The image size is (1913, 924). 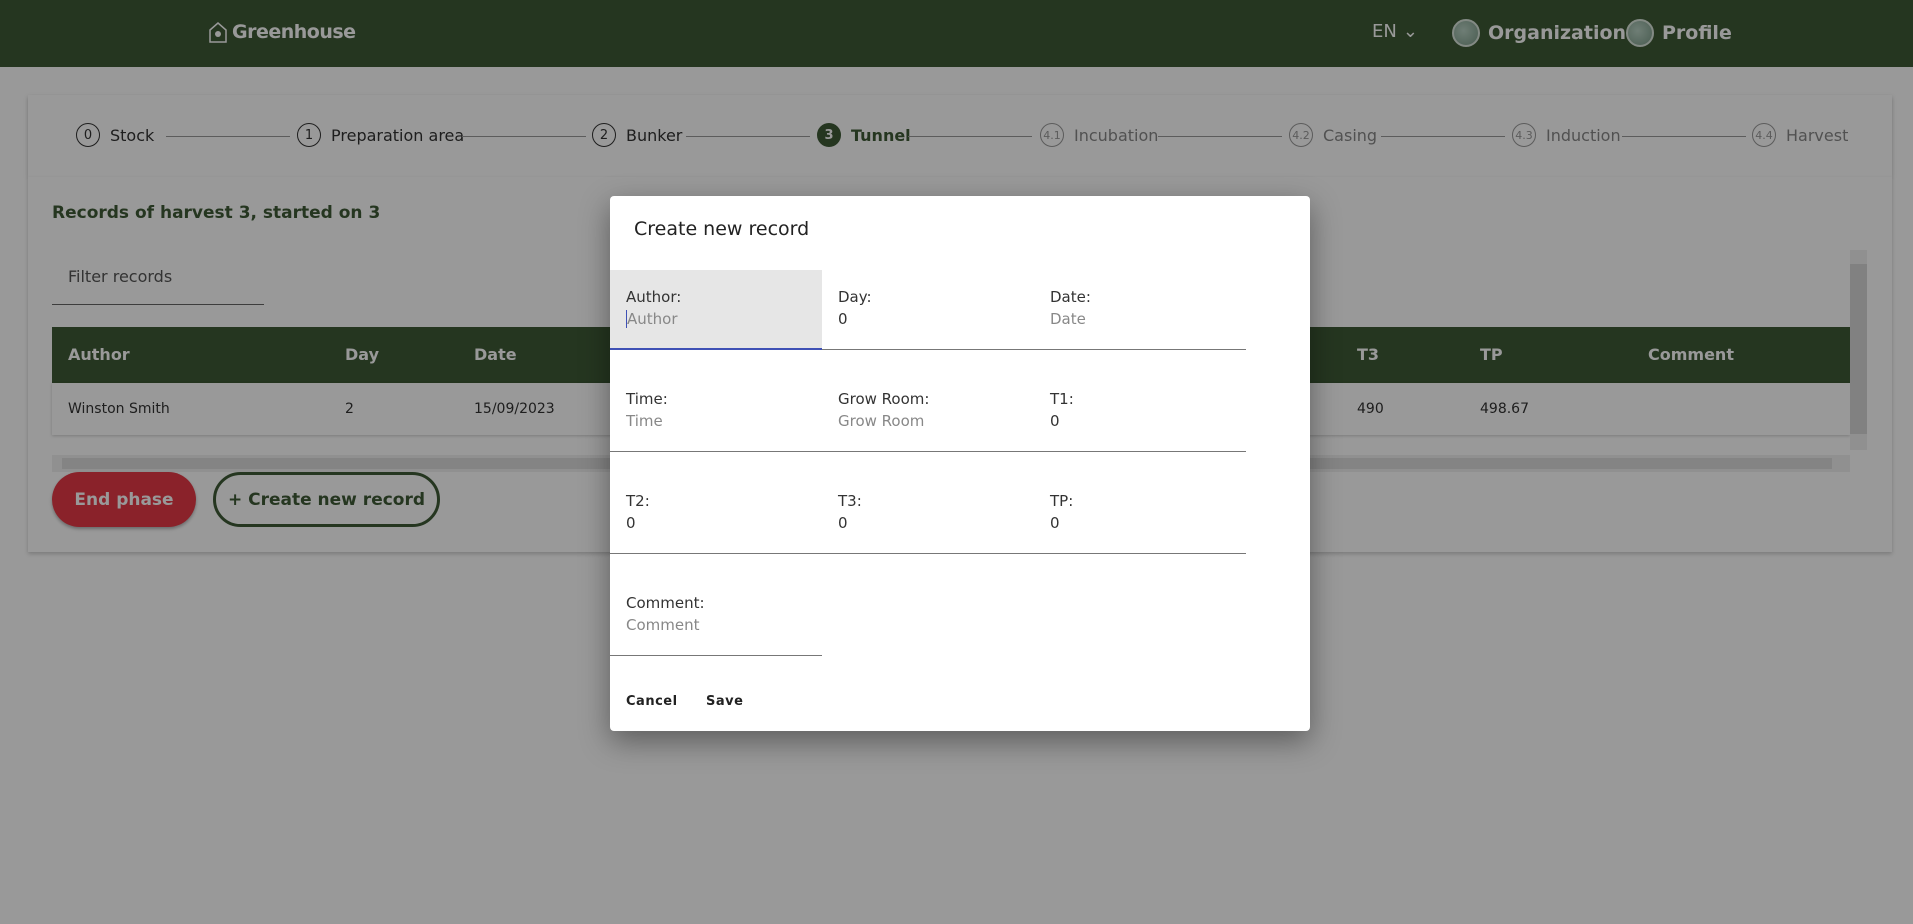 I want to click on date-field: Date:, so click(x=1140, y=310).